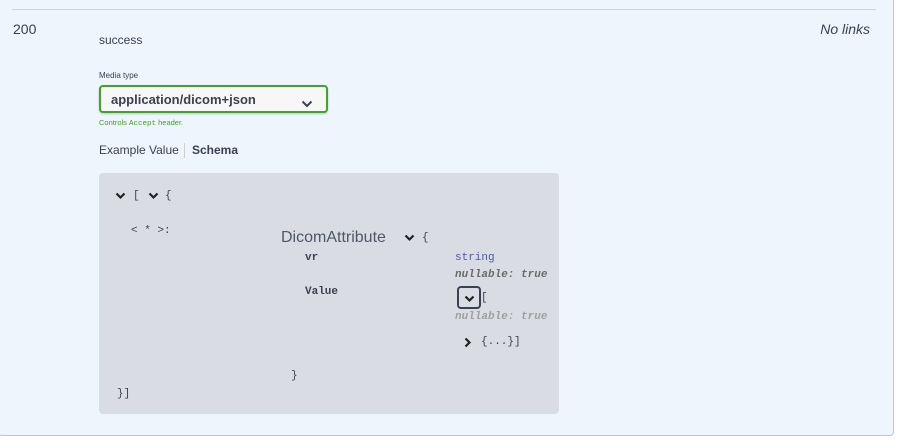 This screenshot has height=448, width=898. What do you see at coordinates (501, 342) in the screenshot?
I see `collapsed-item: {...}]` at bounding box center [501, 342].